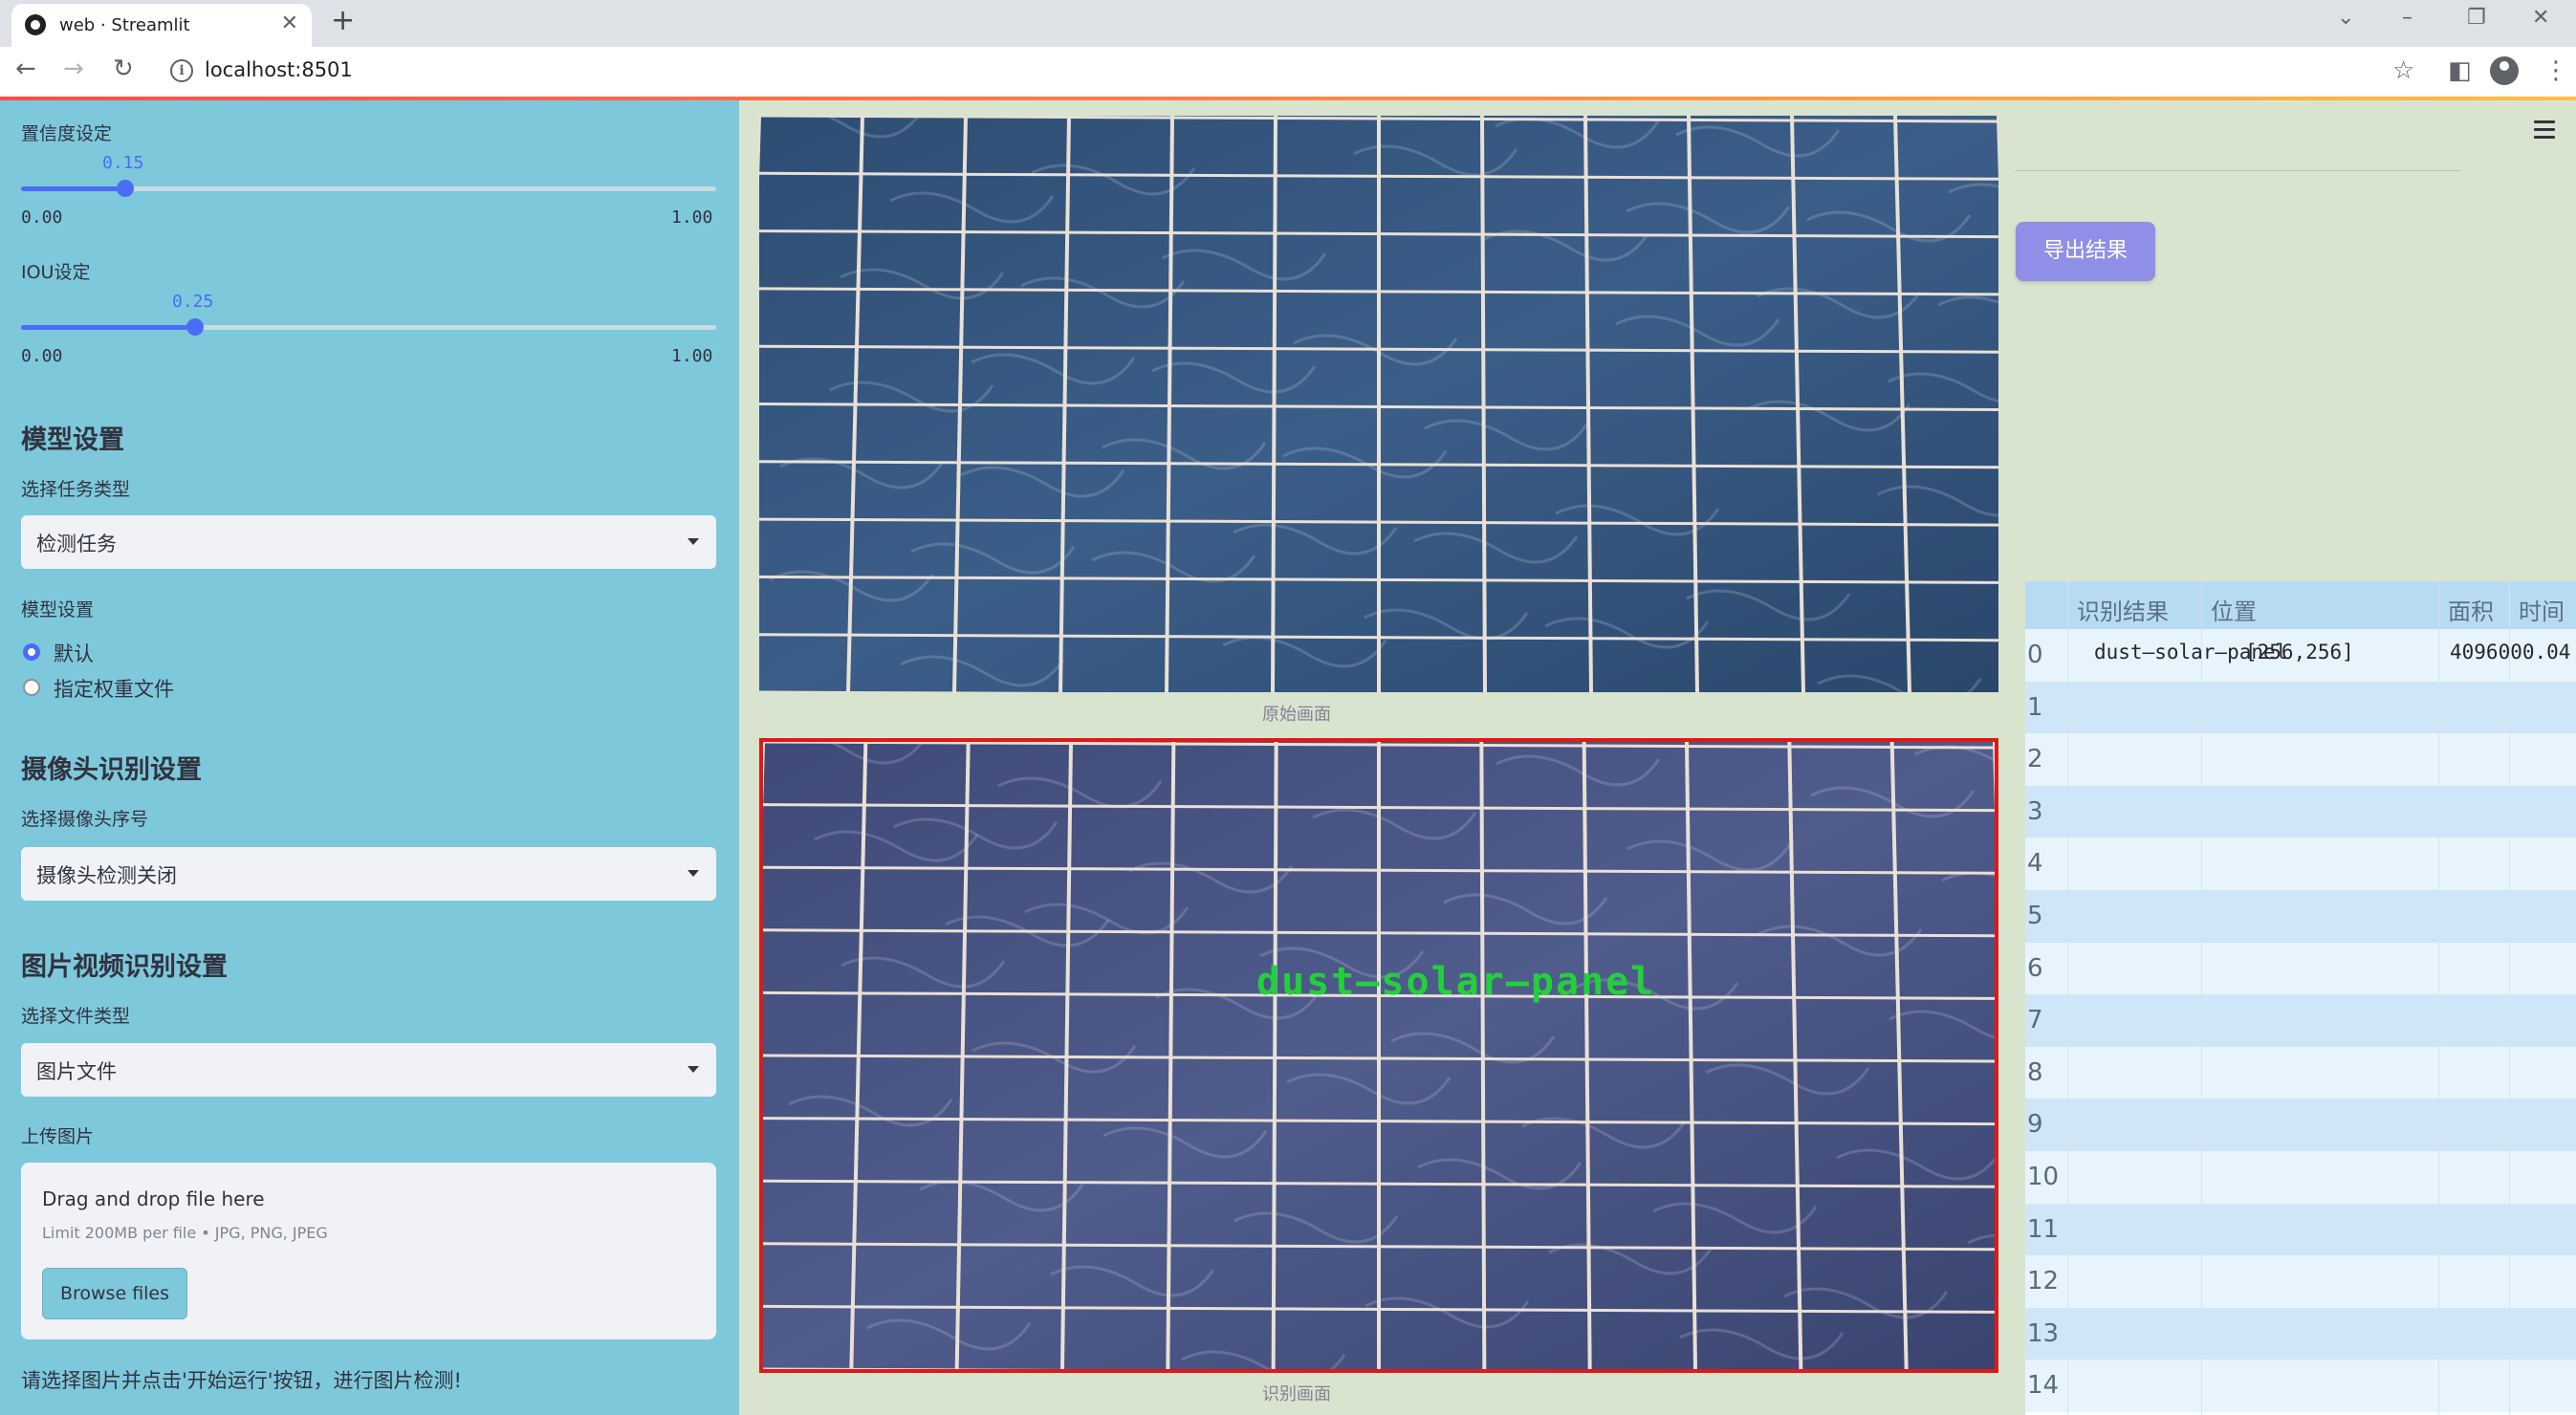  What do you see at coordinates (25, 69) in the screenshot?
I see `back-icon: ←` at bounding box center [25, 69].